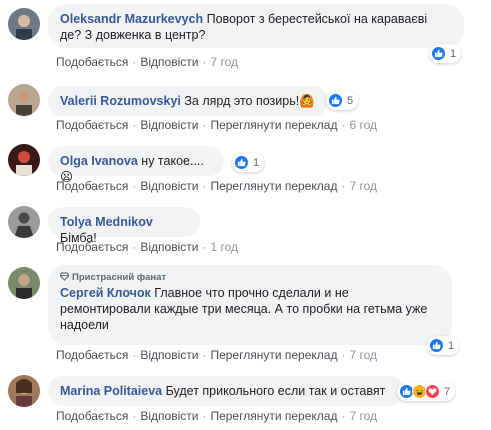 The image size is (491, 430). What do you see at coordinates (249, 101) in the screenshot?
I see `comment-text: За лярд это позирь!🙆` at bounding box center [249, 101].